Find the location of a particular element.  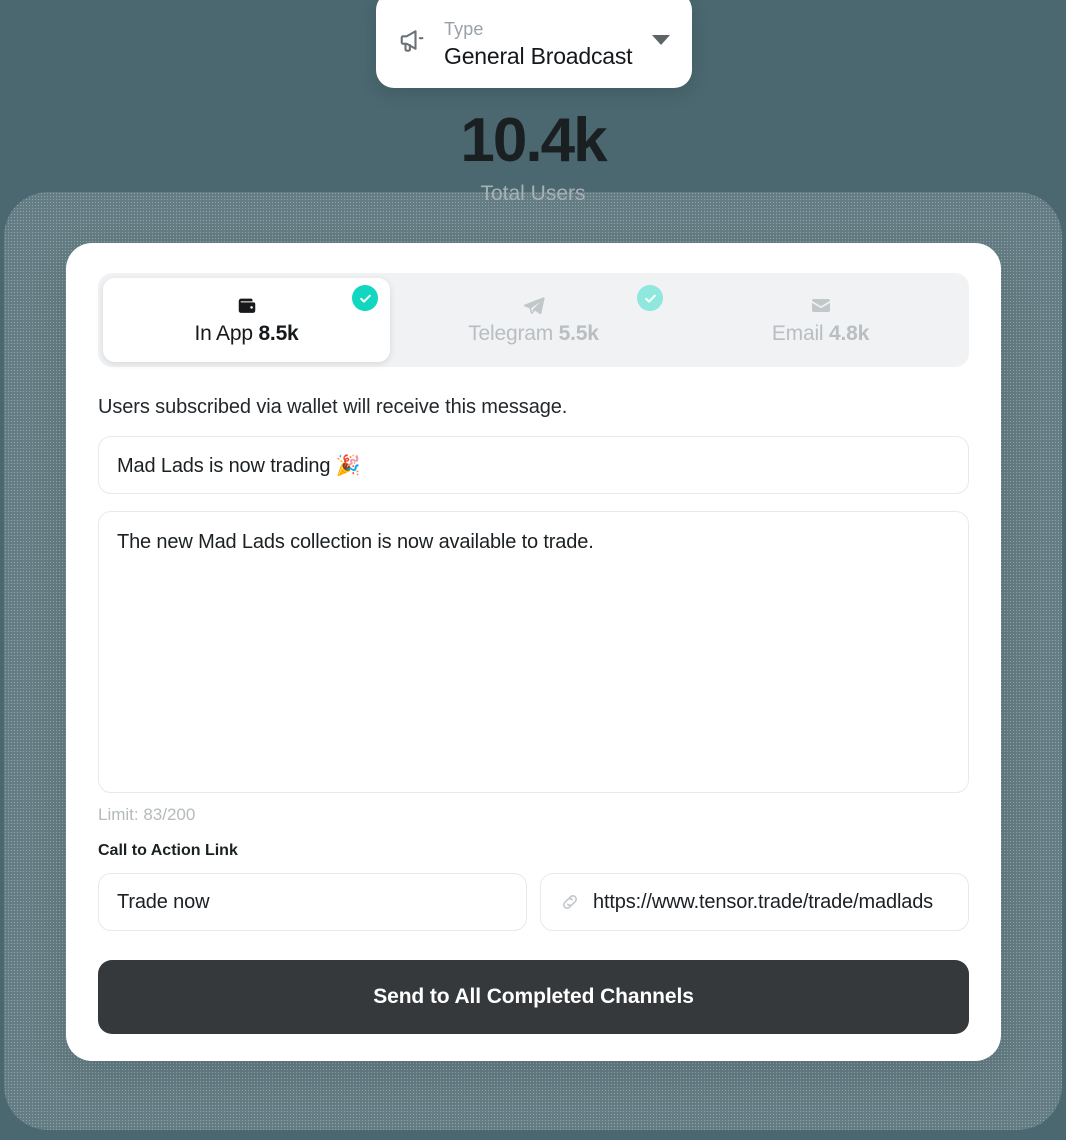

telegram-icon is located at coordinates (534, 306).